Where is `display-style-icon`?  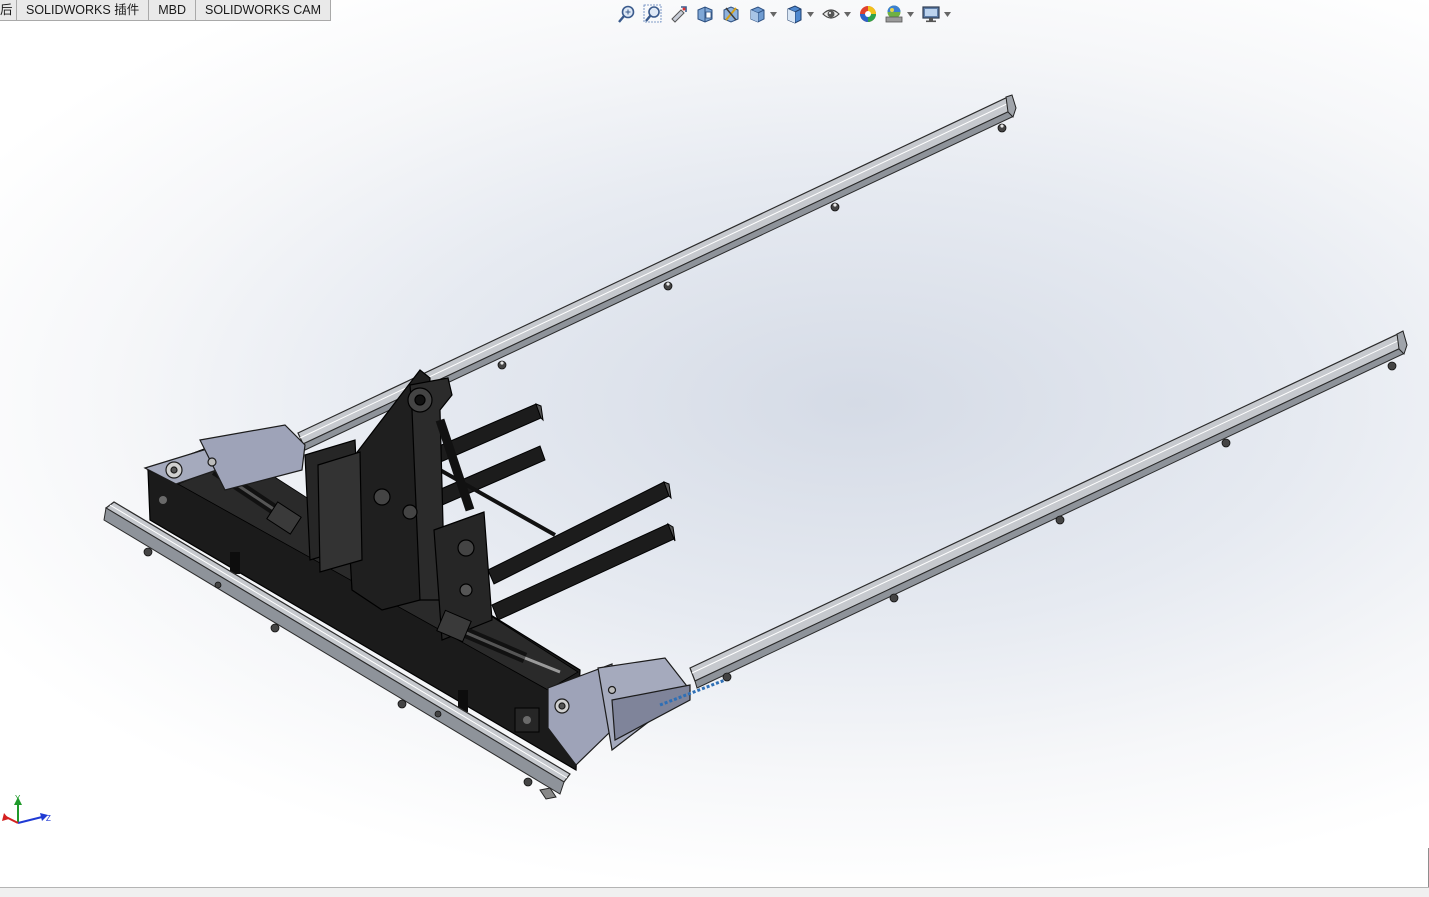 display-style-icon is located at coordinates (794, 14).